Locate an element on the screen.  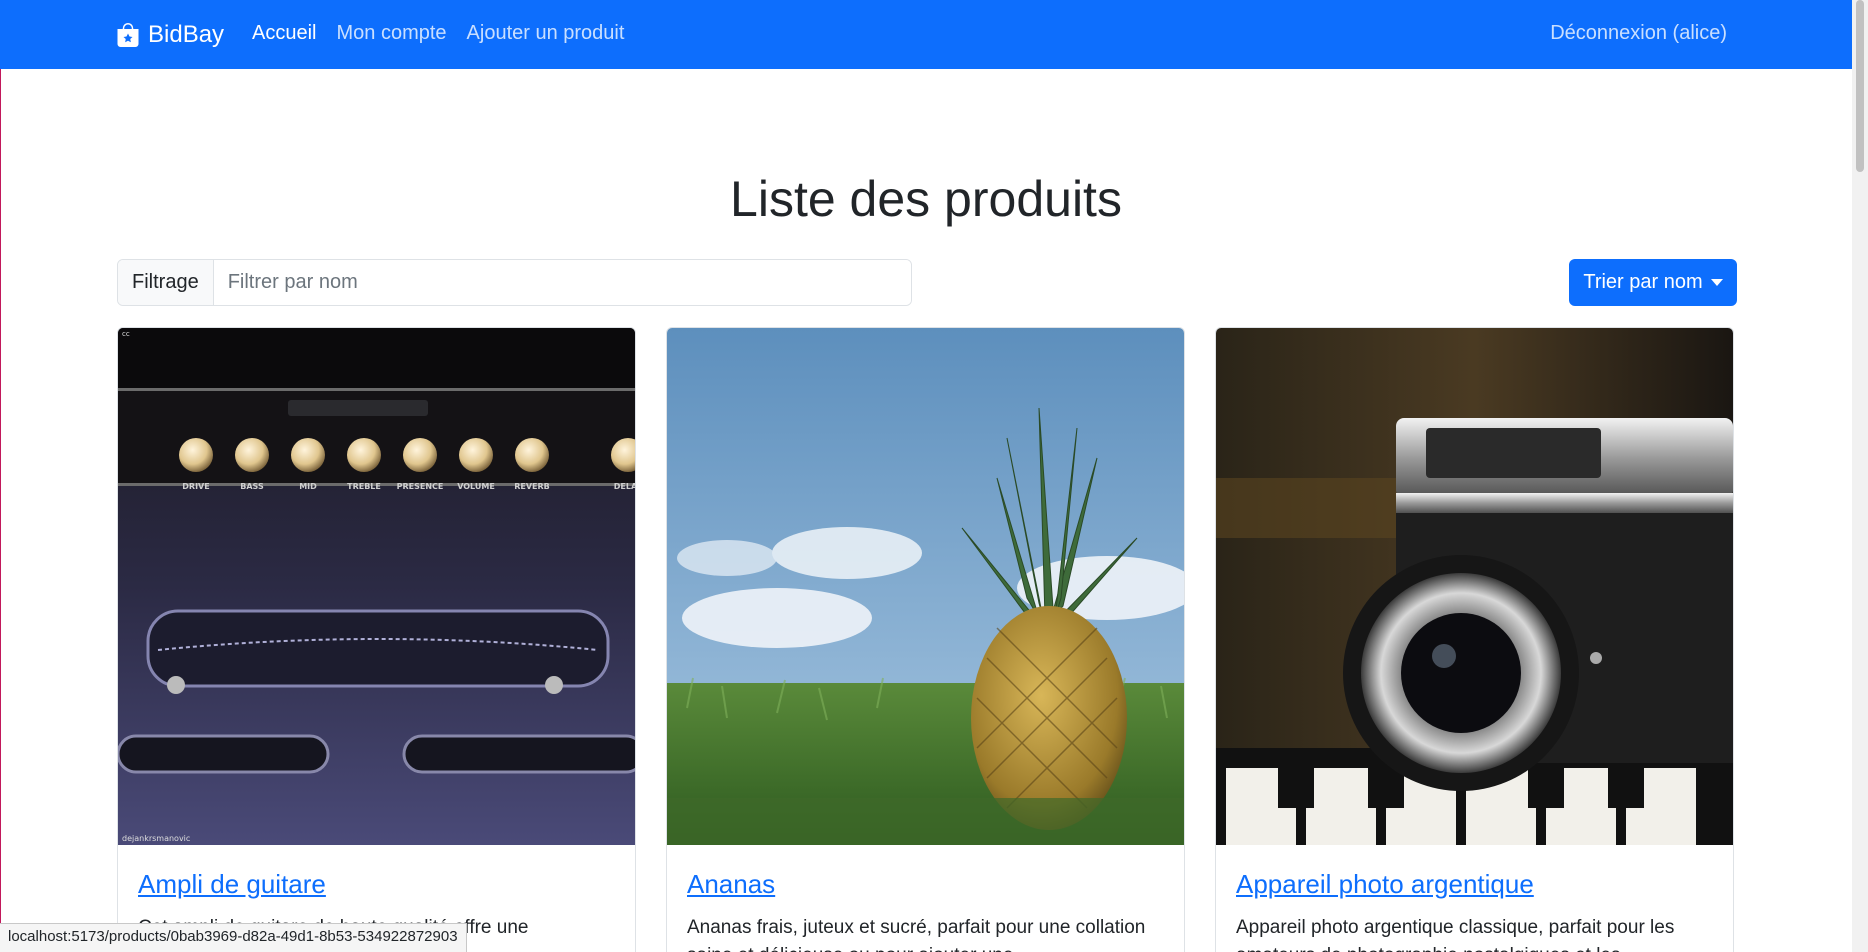
amp-knob-label: REVERB is located at coordinates (532, 486).